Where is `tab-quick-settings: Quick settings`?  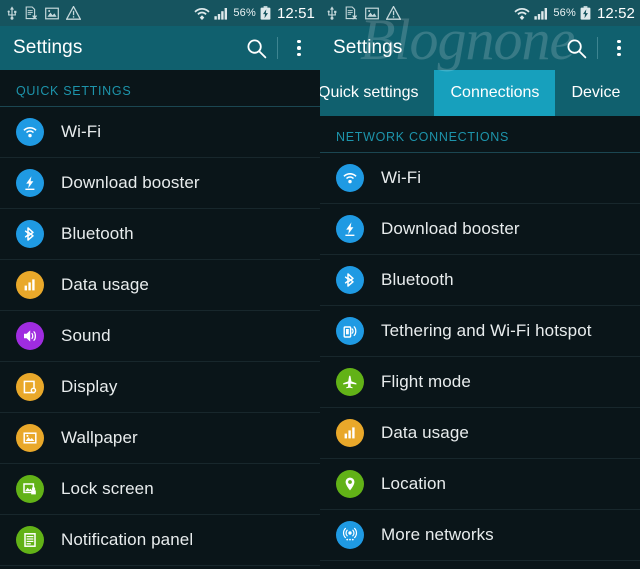 tab-quick-settings: Quick settings is located at coordinates (377, 93).